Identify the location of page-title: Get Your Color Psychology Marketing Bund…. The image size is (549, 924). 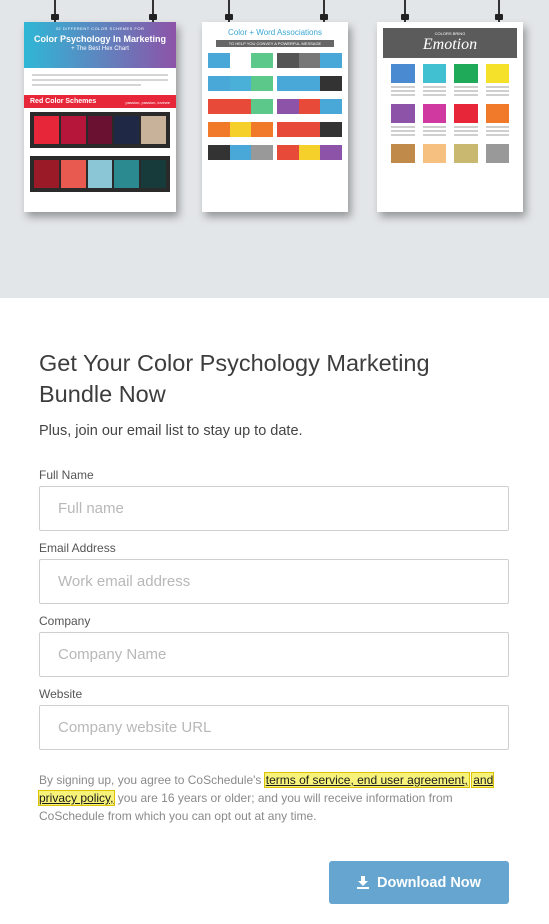
(234, 378).